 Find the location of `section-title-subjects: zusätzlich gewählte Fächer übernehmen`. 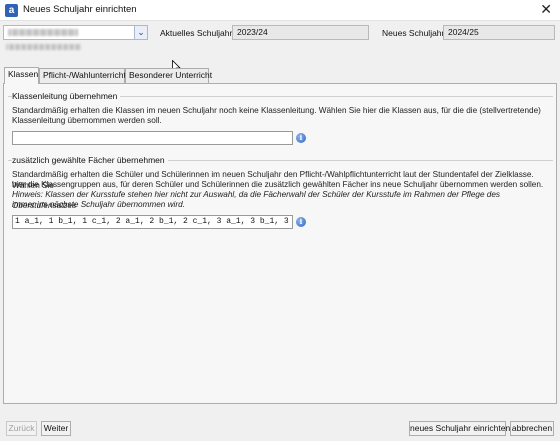

section-title-subjects: zusätzlich gewählte Fächer übernehmen is located at coordinates (90, 160).